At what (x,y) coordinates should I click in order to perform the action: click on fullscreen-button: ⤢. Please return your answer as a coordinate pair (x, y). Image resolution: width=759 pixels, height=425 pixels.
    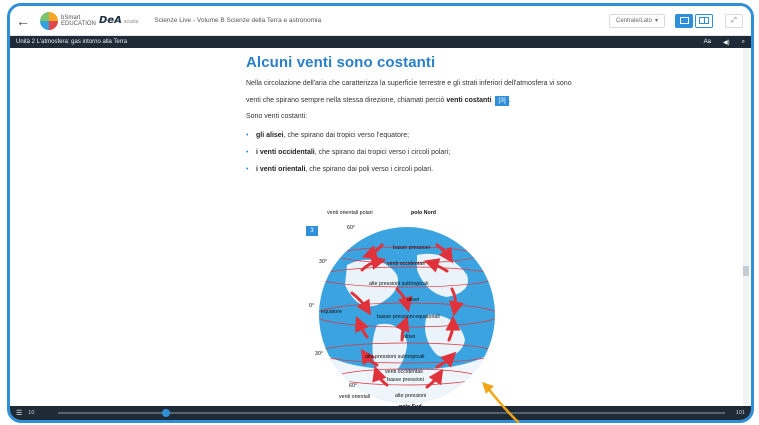
    Looking at the image, I should click on (734, 20).